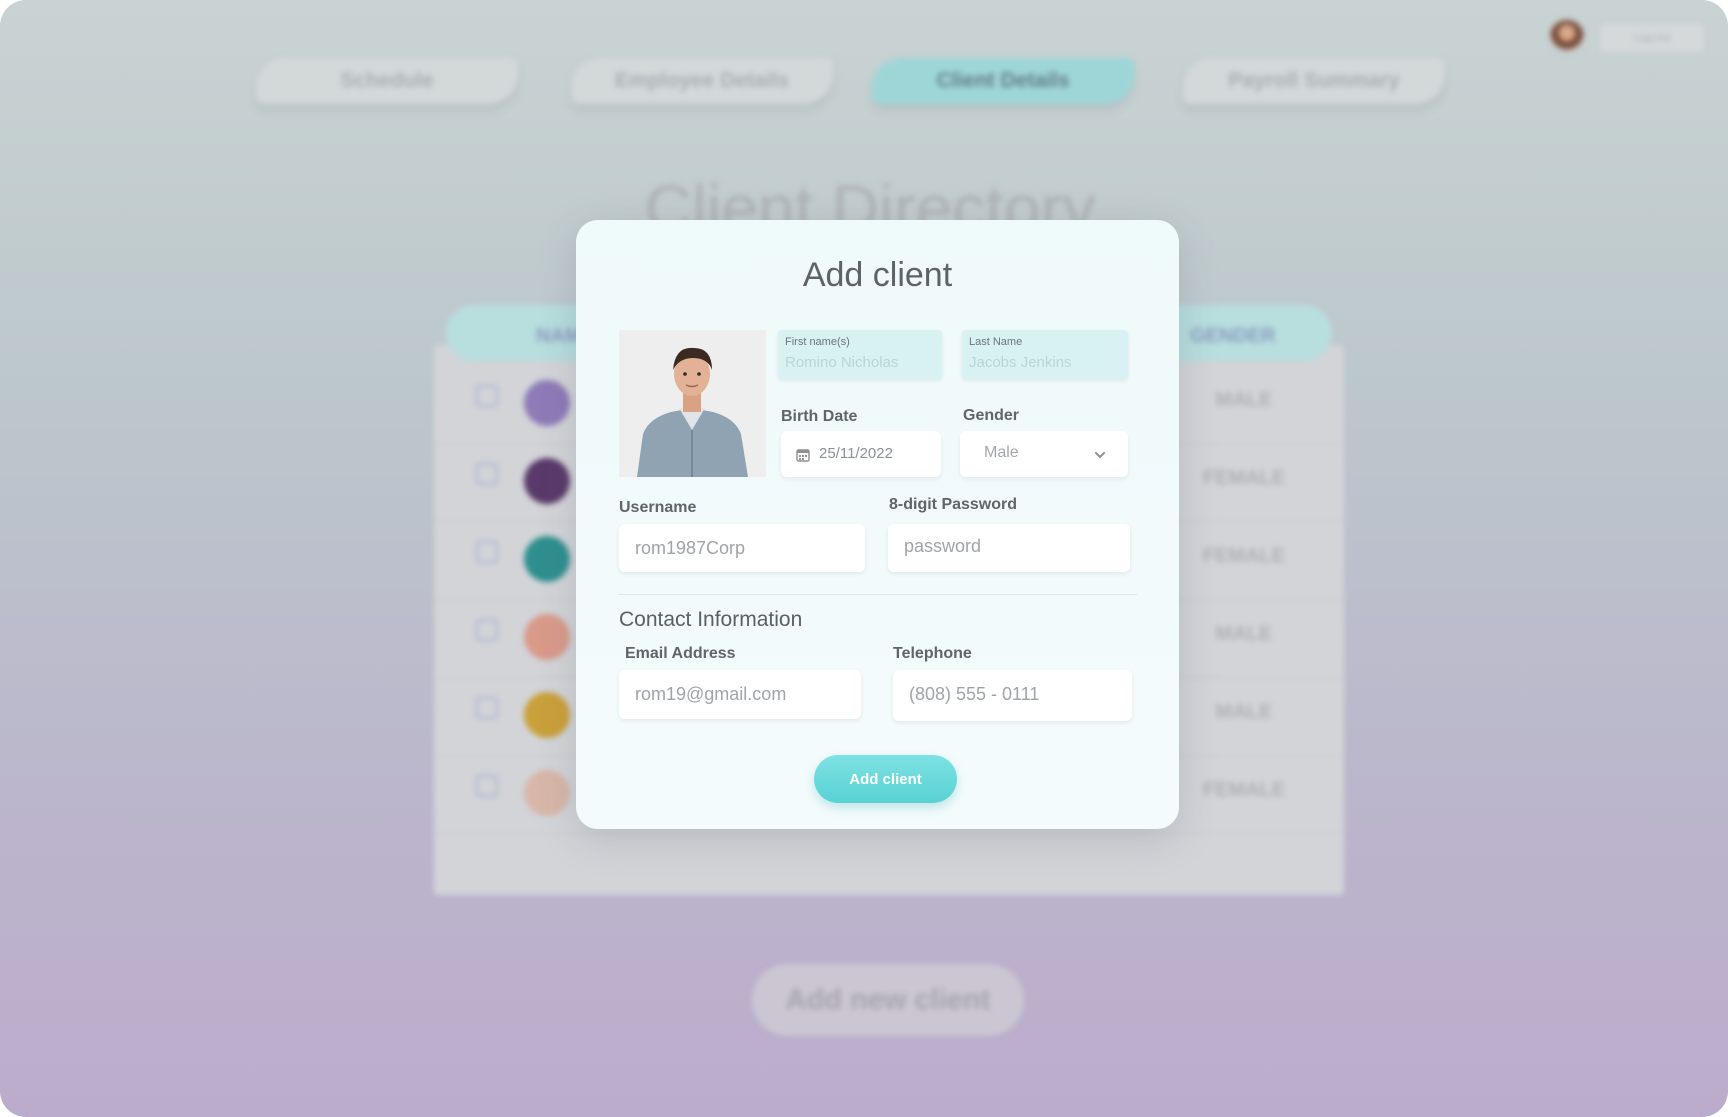 The image size is (1728, 1117). What do you see at coordinates (711, 619) in the screenshot?
I see `contact-heading: Contact Information` at bounding box center [711, 619].